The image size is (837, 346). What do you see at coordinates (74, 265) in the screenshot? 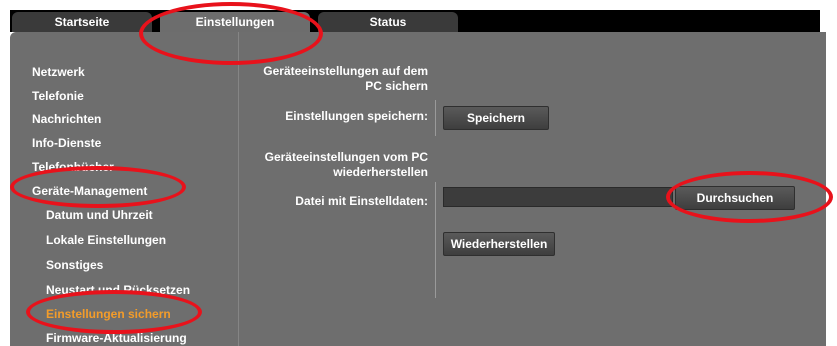
I see `sidebar-item-sonstiges: Sonstiges` at bounding box center [74, 265].